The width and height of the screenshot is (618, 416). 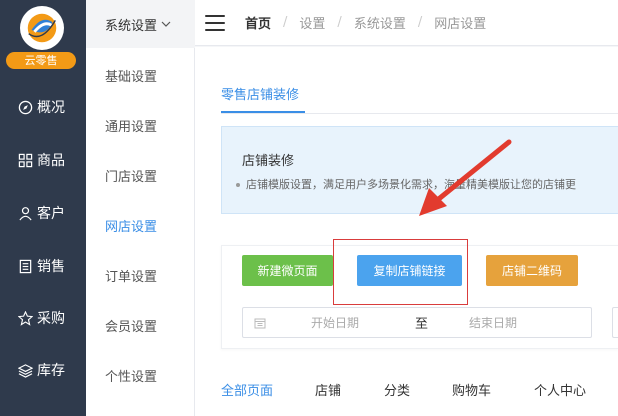 What do you see at coordinates (51, 267) in the screenshot?
I see `nav-item-label: 销售` at bounding box center [51, 267].